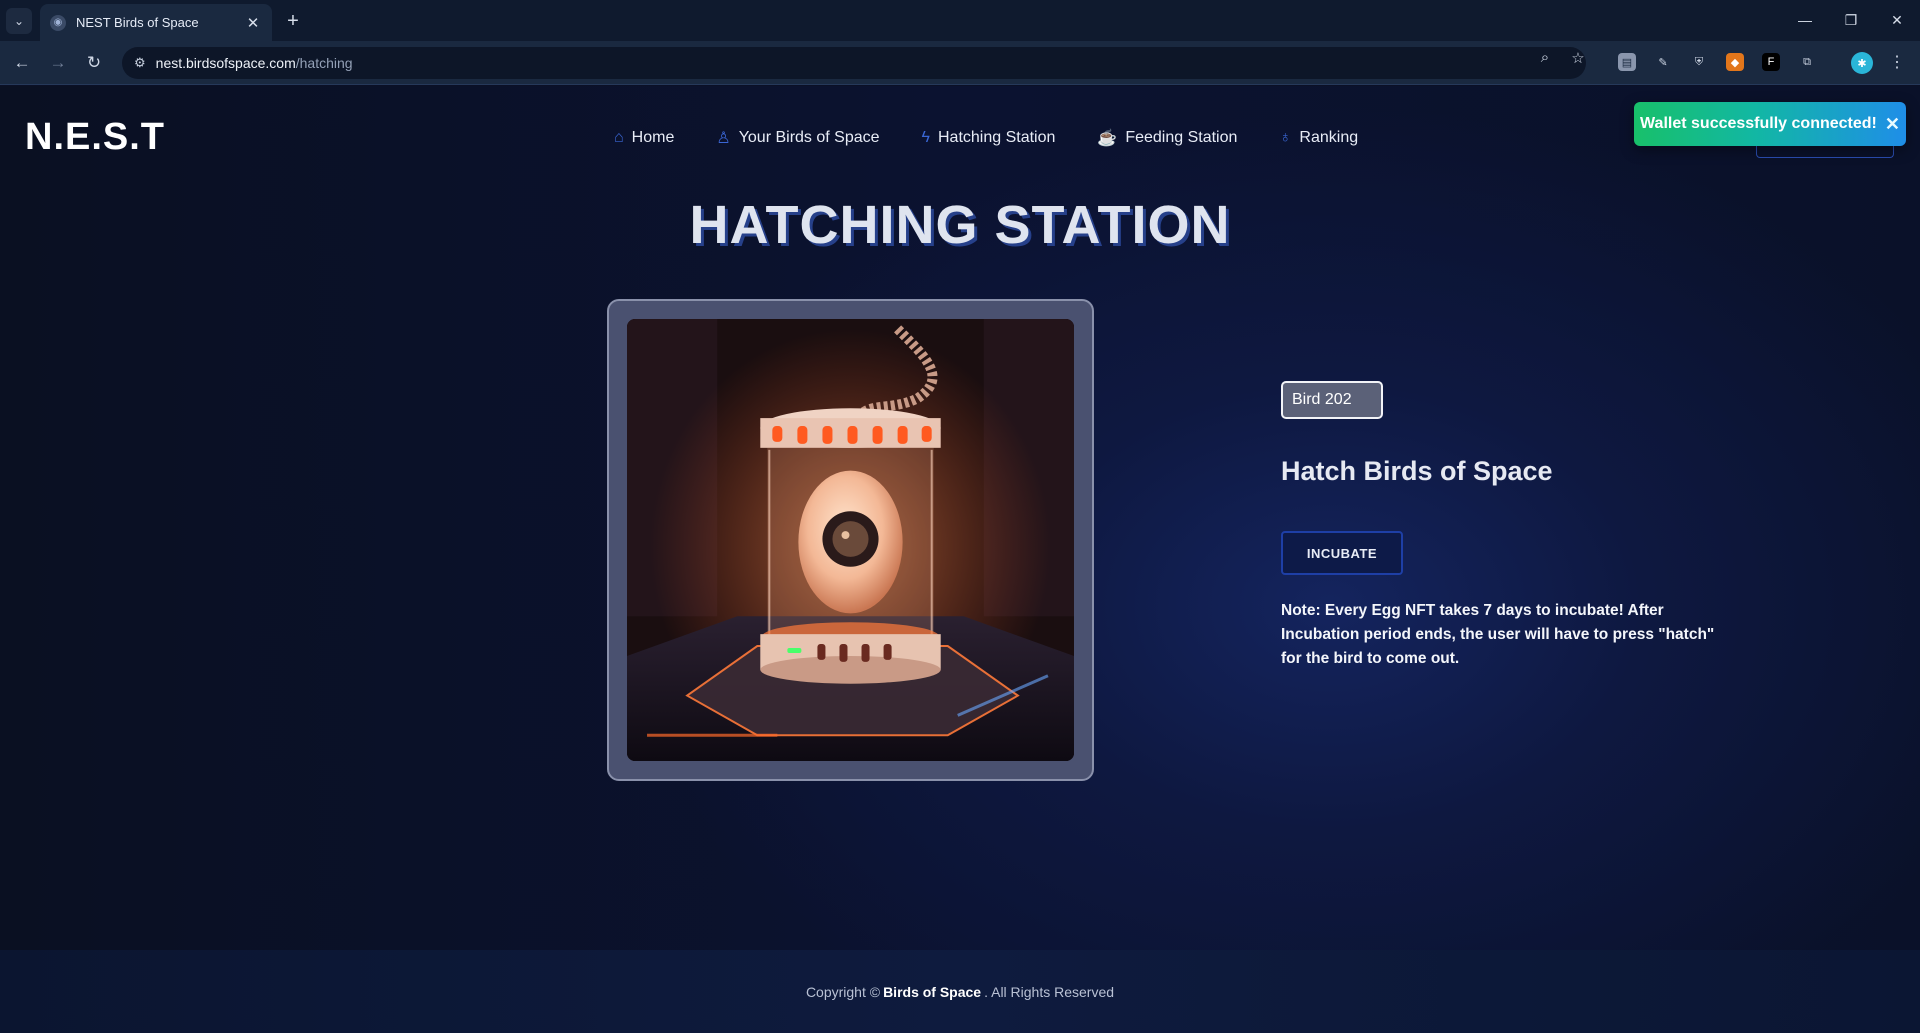 The width and height of the screenshot is (1920, 1033). What do you see at coordinates (960, 225) in the screenshot?
I see `page-title: HATCHING STATION` at bounding box center [960, 225].